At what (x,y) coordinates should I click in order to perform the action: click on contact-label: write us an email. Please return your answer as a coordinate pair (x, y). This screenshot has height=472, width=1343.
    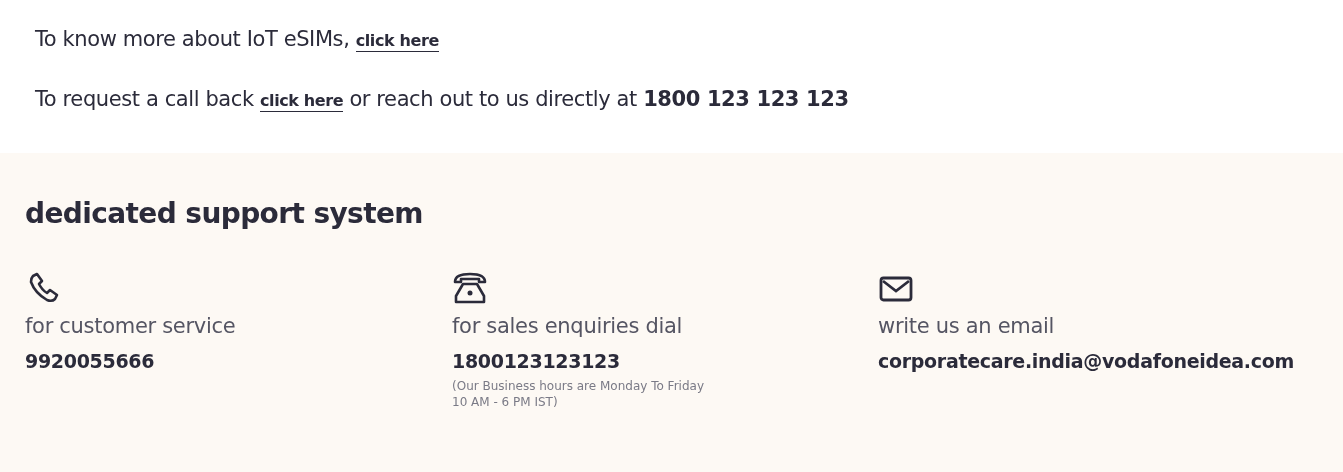
    Looking at the image, I should click on (967, 326).